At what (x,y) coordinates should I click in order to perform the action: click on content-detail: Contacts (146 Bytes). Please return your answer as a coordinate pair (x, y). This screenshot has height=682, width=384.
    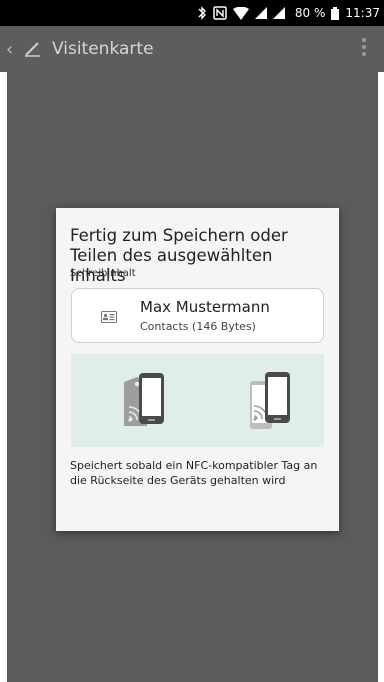
    Looking at the image, I should click on (198, 326).